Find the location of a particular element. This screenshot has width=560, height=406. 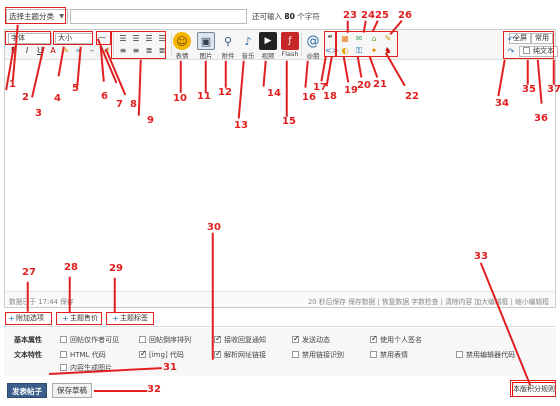

option-label: 禁用编辑器代码 is located at coordinates (490, 355).